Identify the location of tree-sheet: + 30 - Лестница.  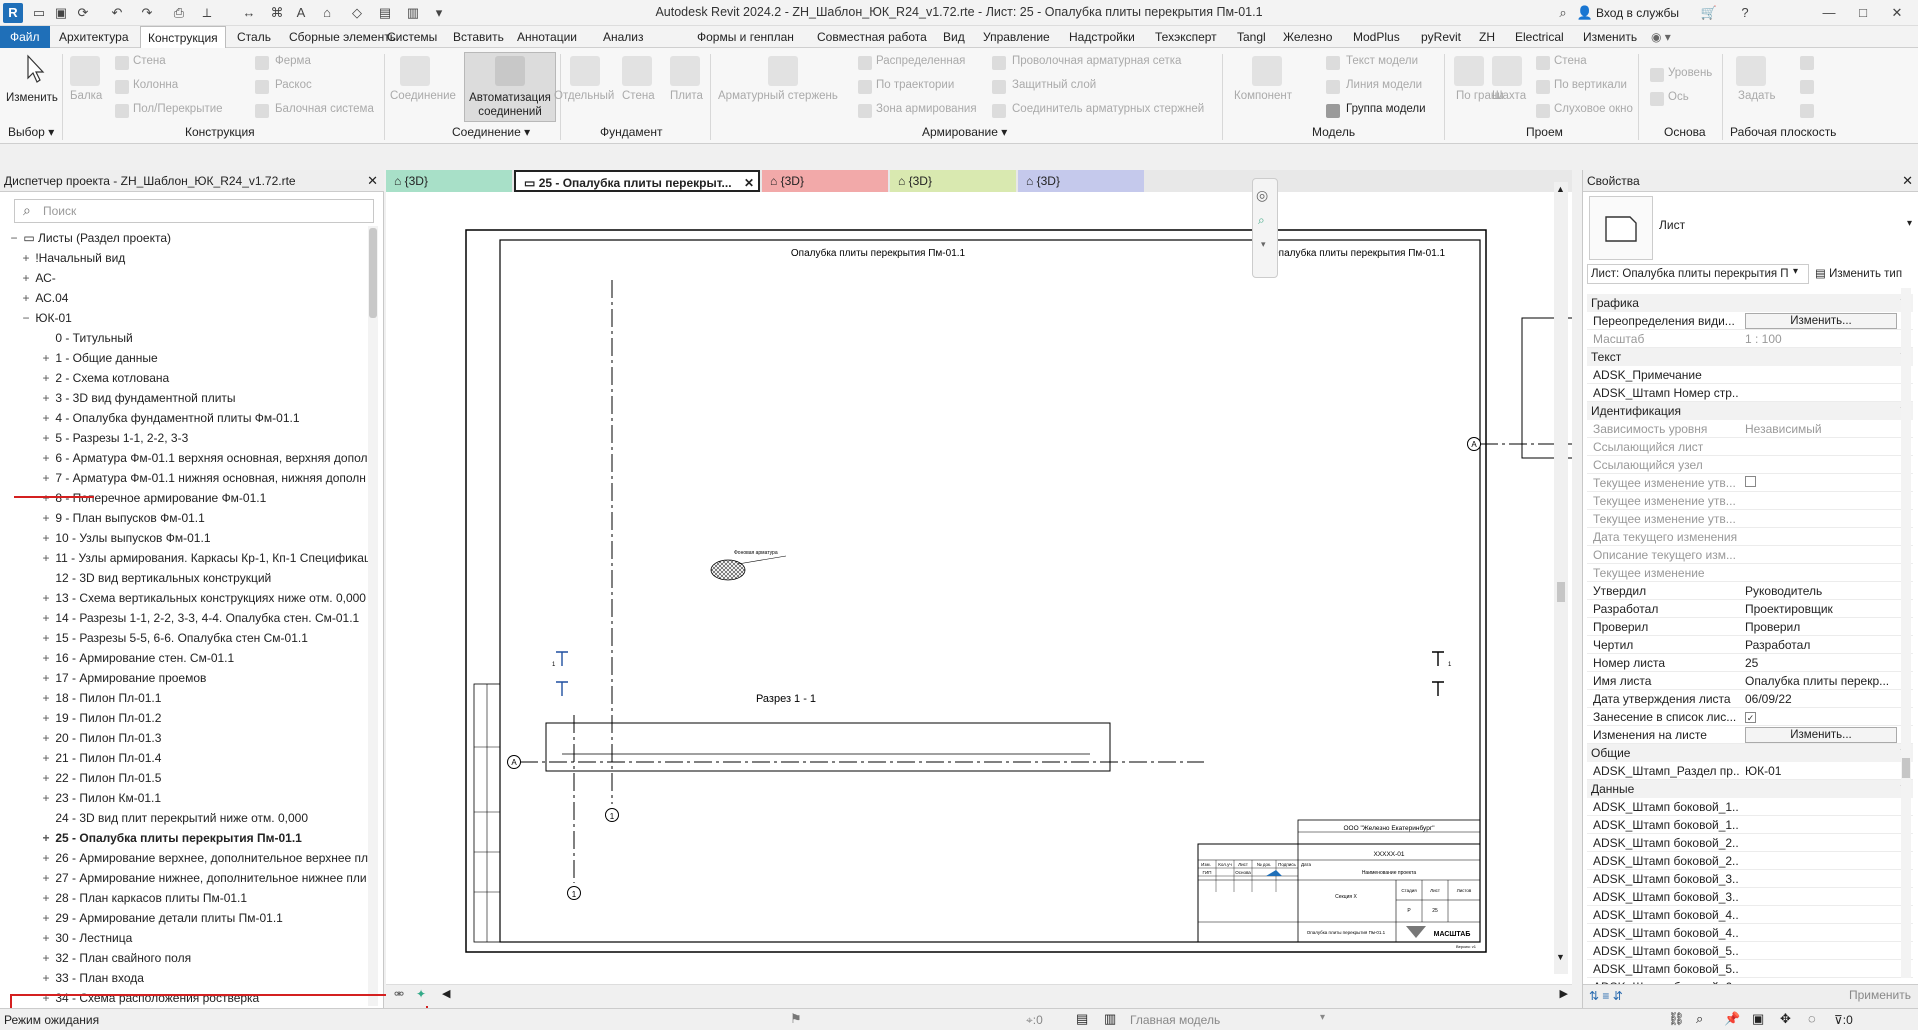
(86, 938).